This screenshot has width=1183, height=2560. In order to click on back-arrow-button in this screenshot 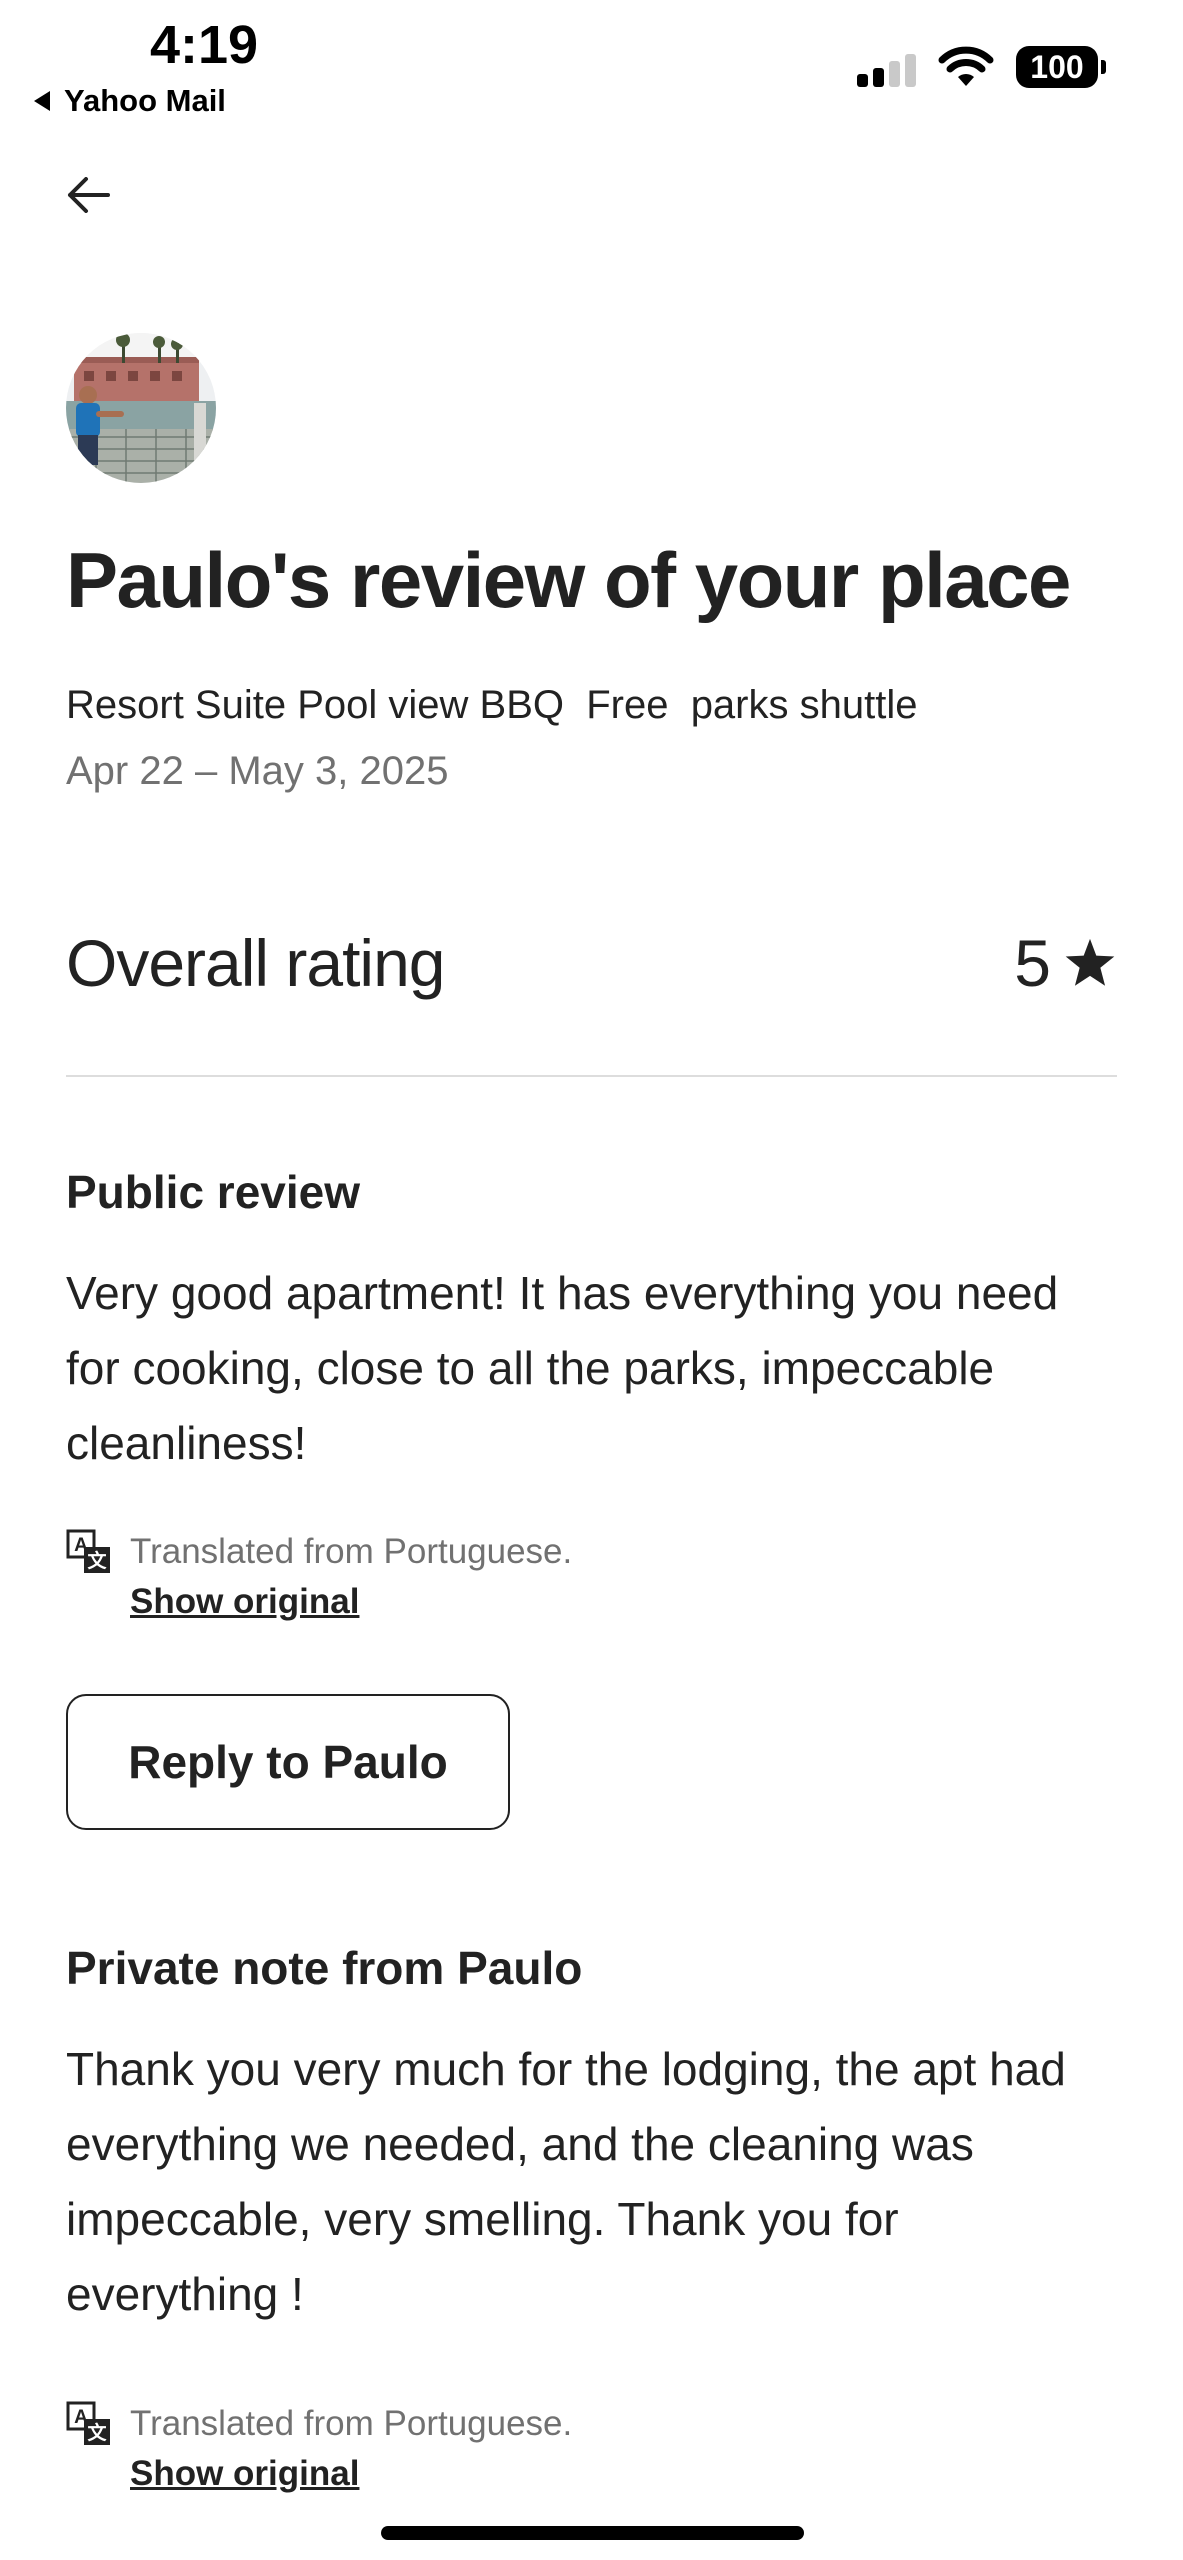, I will do `click(88, 195)`.